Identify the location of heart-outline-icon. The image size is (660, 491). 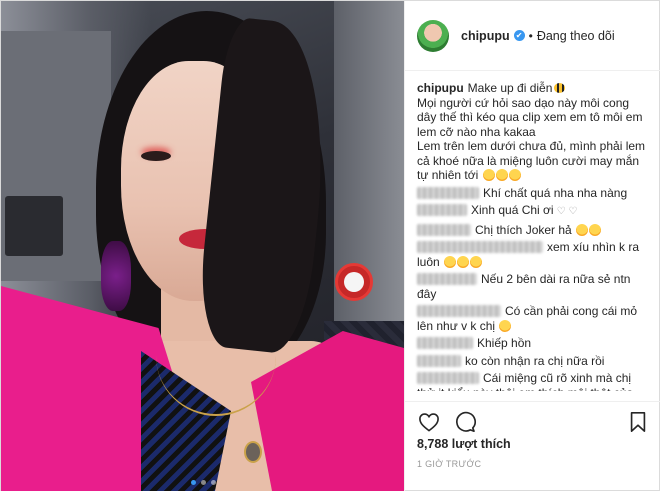
(429, 422).